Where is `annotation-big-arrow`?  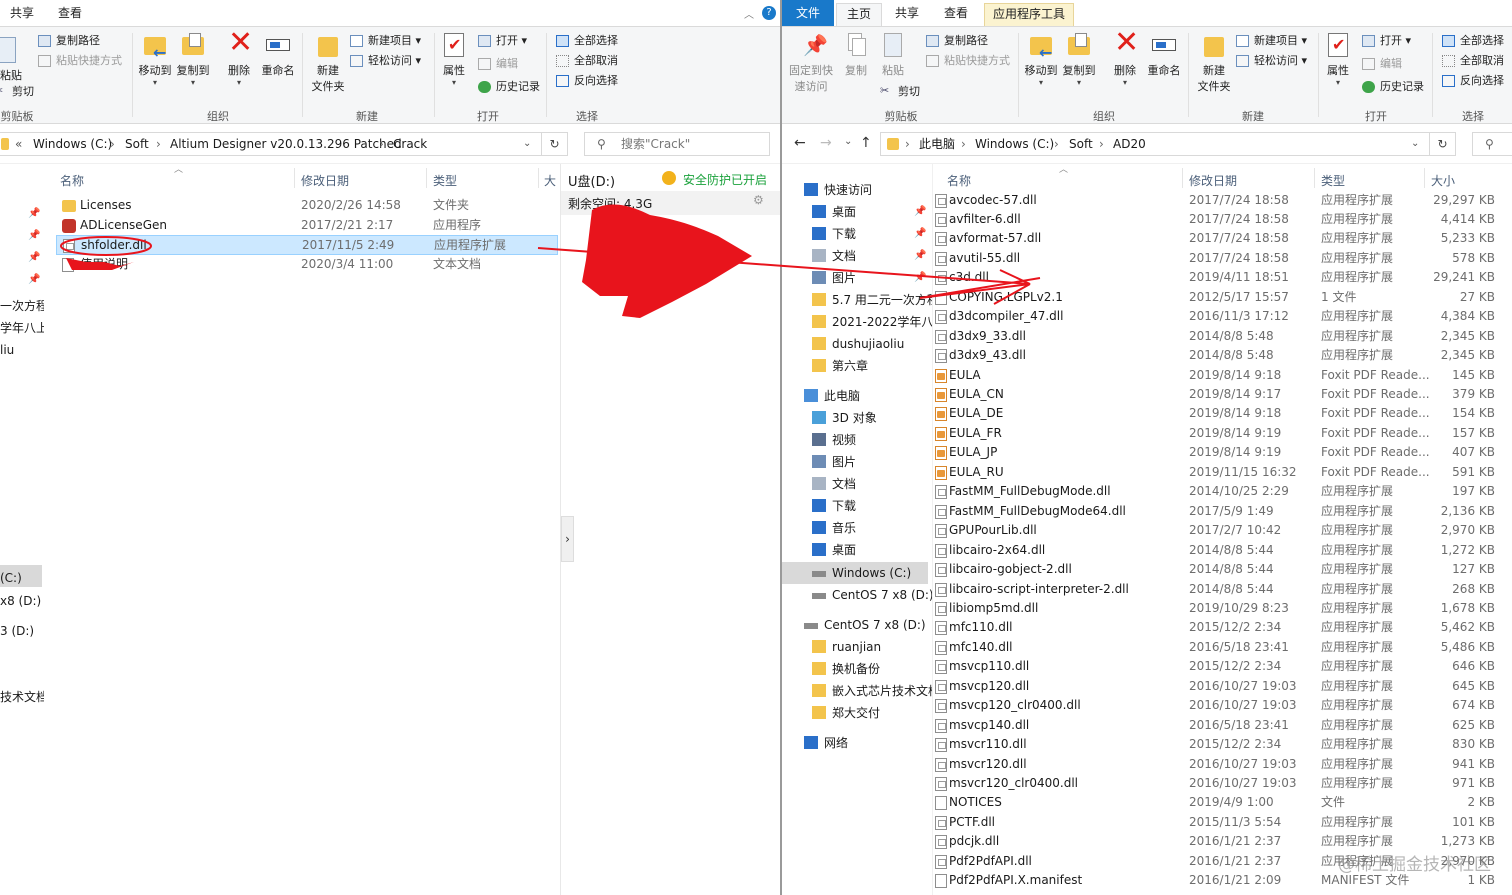 annotation-big-arrow is located at coordinates (667, 261).